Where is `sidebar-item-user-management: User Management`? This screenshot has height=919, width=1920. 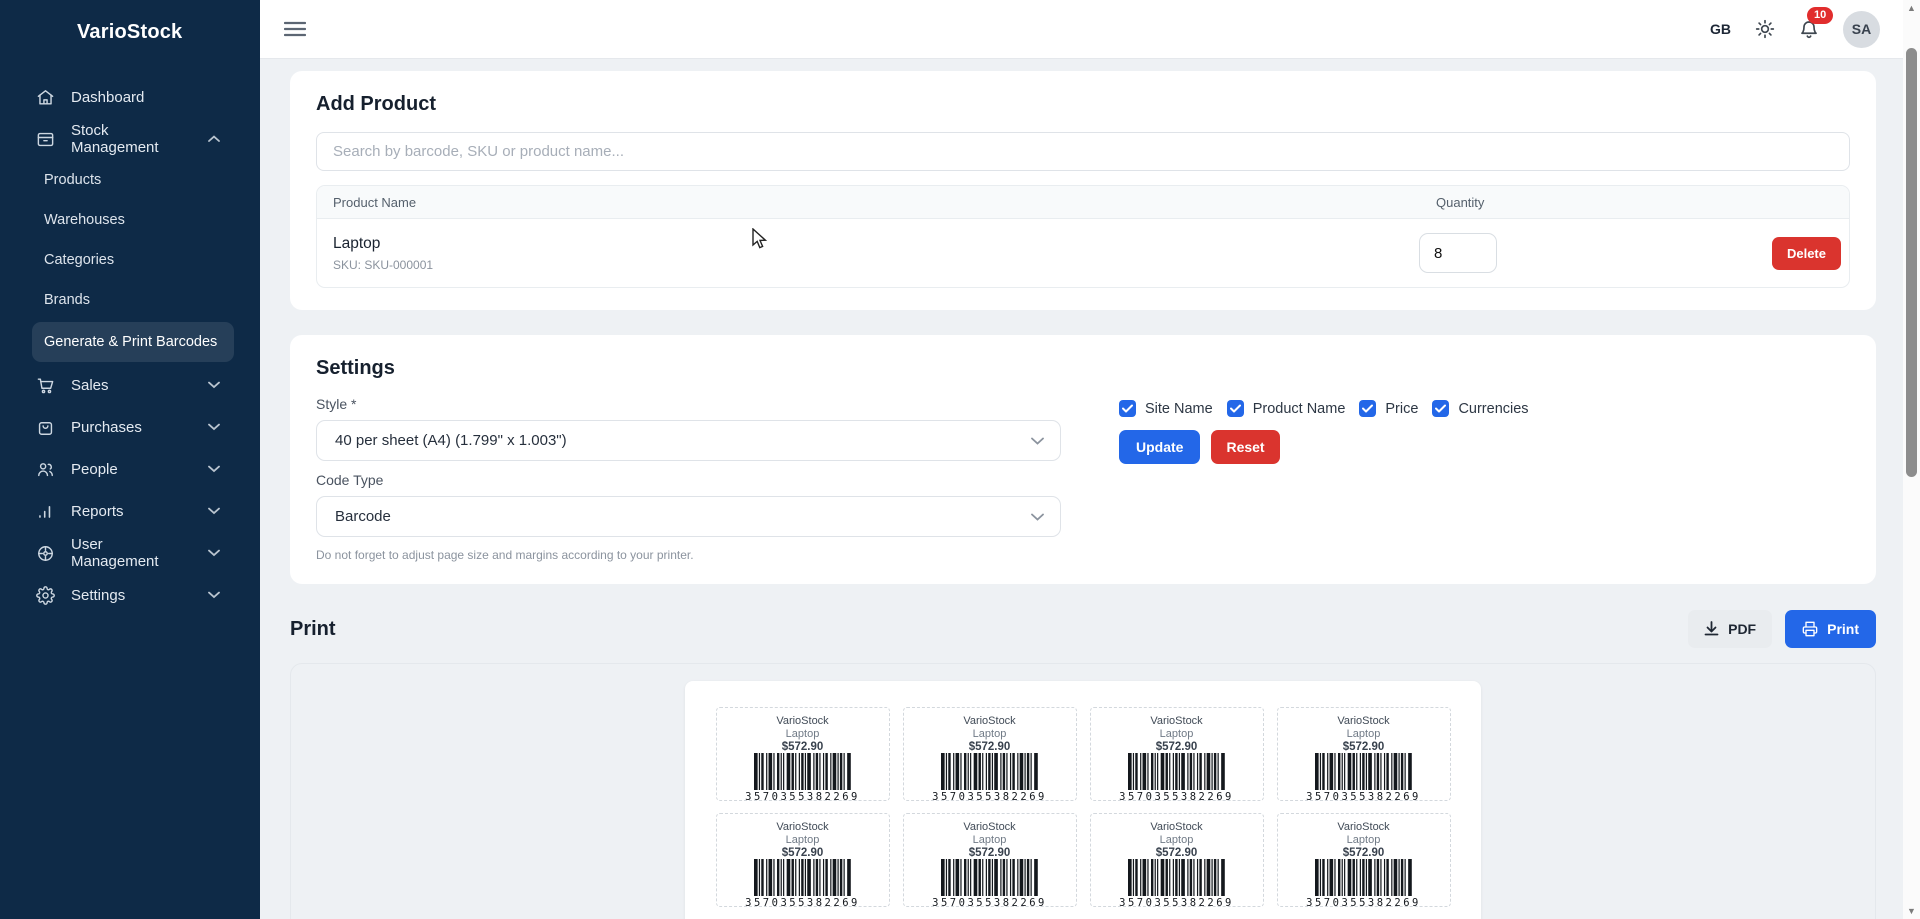 sidebar-item-user-management: User Management is located at coordinates (130, 553).